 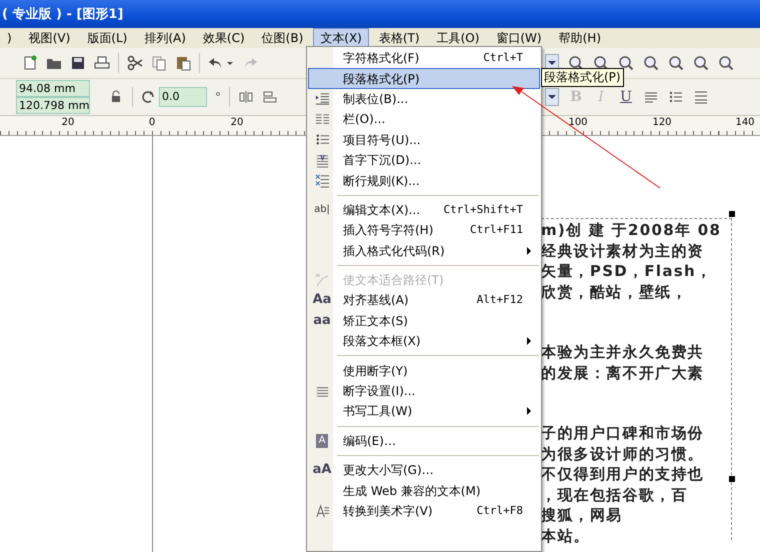 What do you see at coordinates (165, 38) in the screenshot?
I see `menu-bar-item: 排列(A)` at bounding box center [165, 38].